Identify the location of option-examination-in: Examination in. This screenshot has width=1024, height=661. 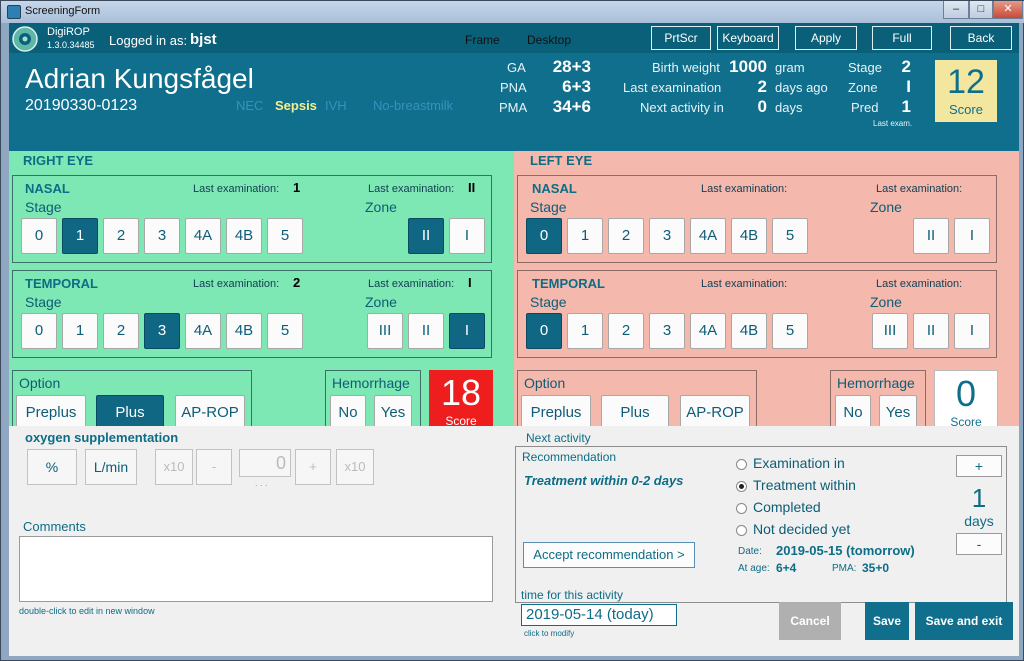
(799, 463).